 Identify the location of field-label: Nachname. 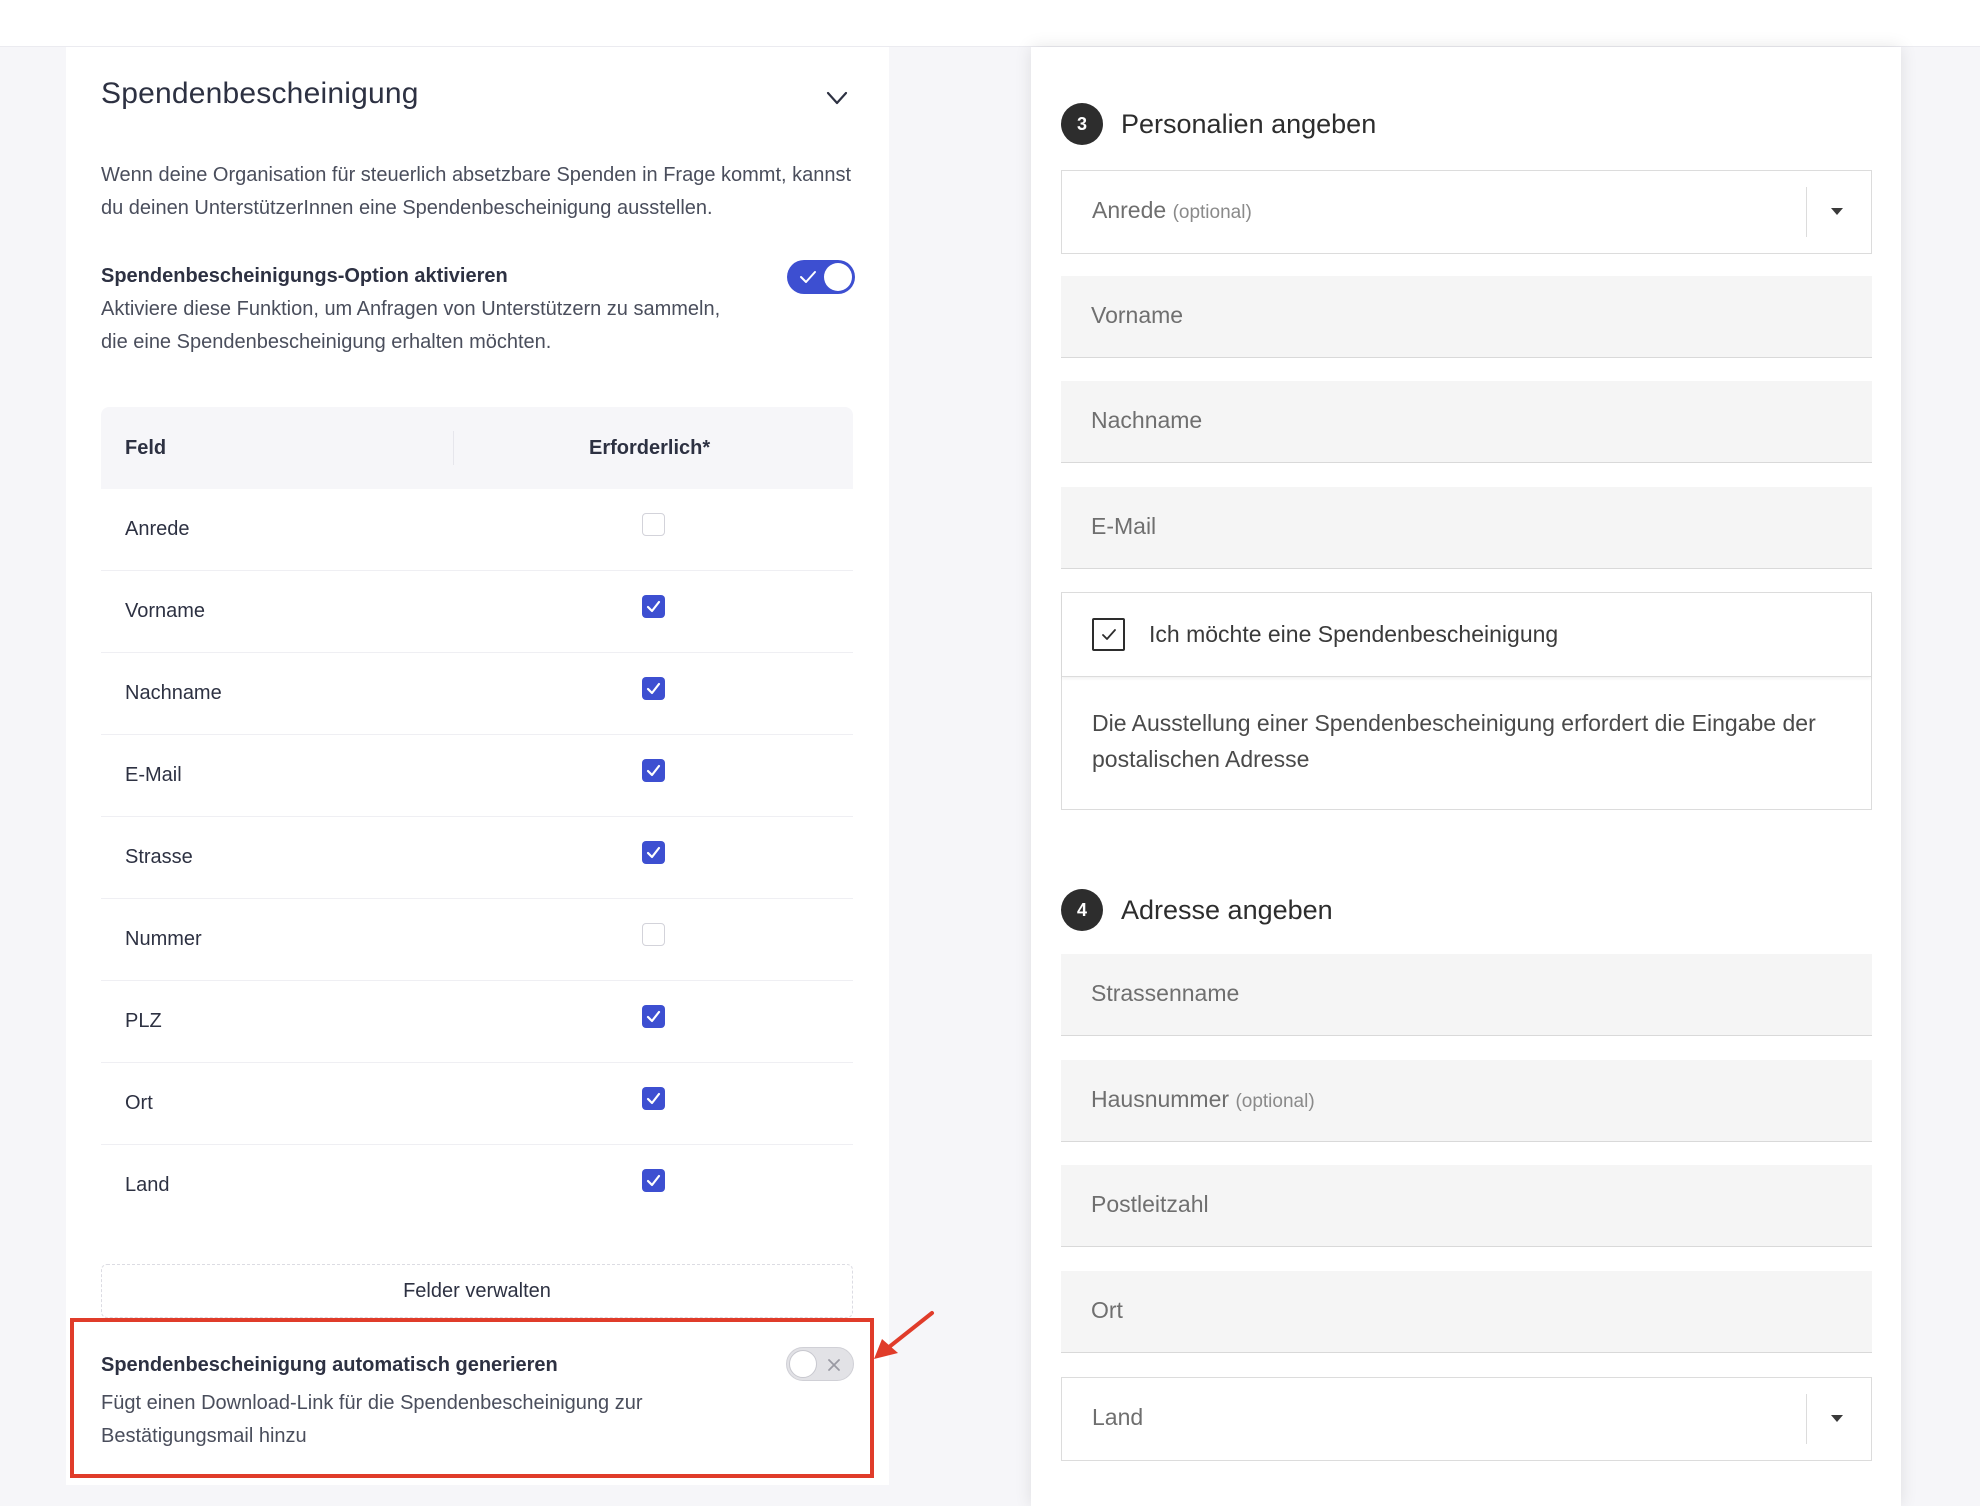
(173, 693).